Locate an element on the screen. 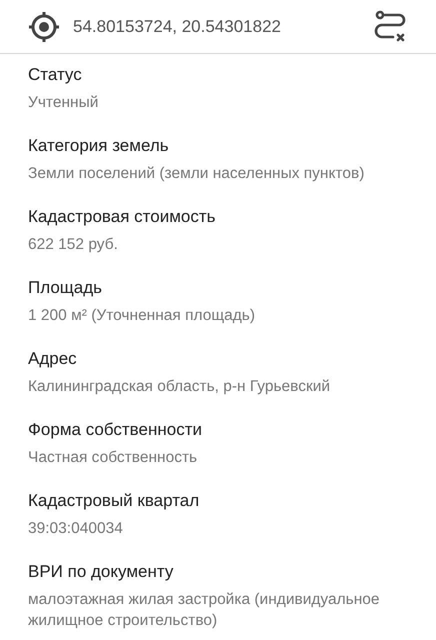  coordinates-text: 54.80153724, 20.54301822 is located at coordinates (177, 26).